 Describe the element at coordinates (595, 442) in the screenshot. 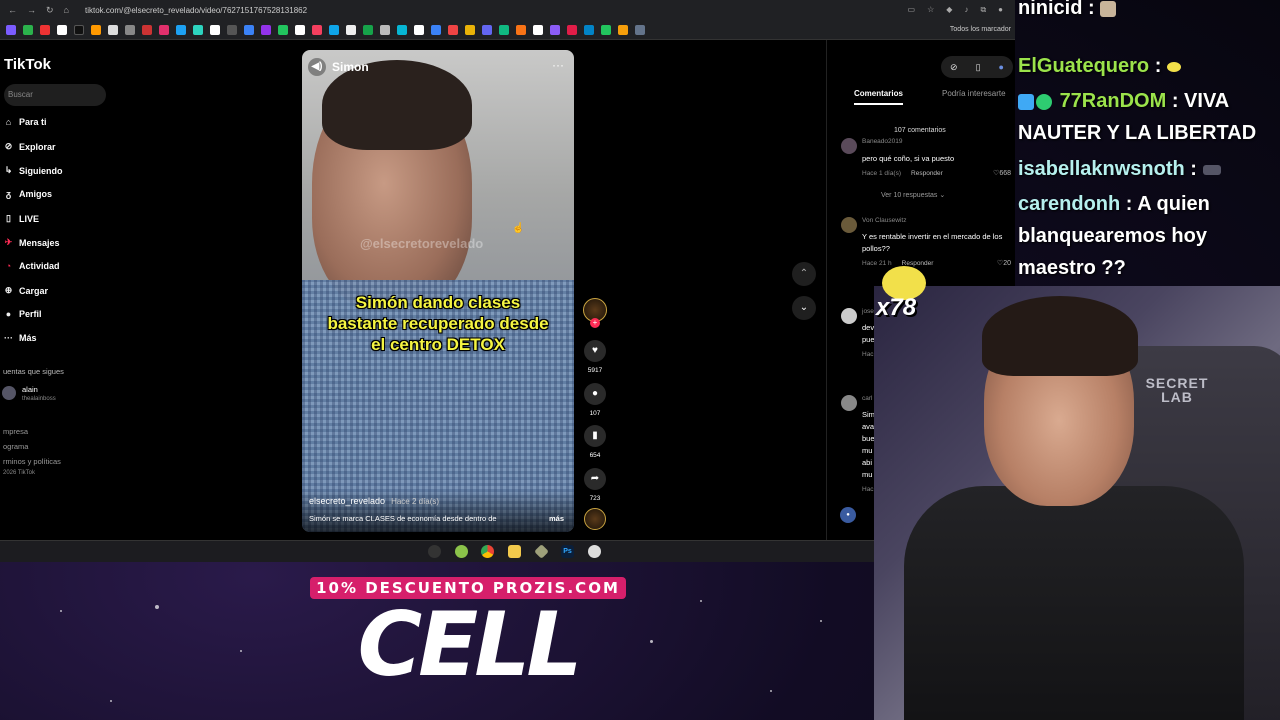

I see `save-button: ▮ 654` at that location.